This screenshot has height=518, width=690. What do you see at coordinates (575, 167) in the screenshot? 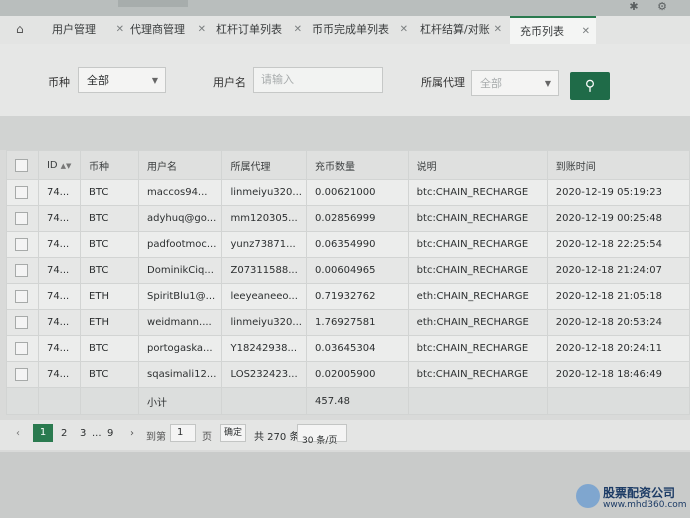
I see `col-time-label: 到账时间` at bounding box center [575, 167].